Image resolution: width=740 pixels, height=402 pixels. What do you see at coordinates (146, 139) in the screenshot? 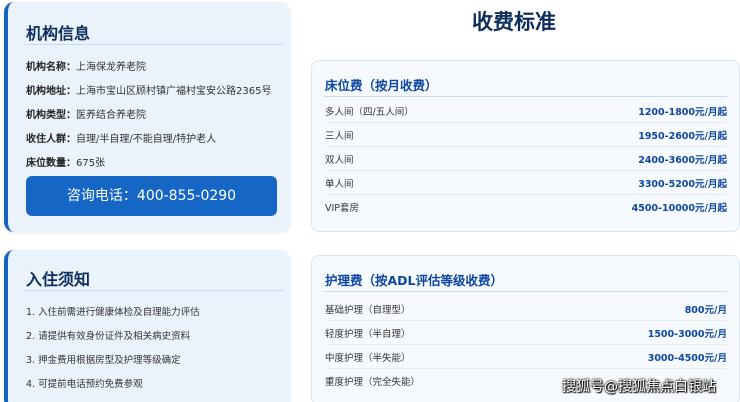
I see `org-residents-value: 自理/半自理/不能自理/特护老人` at bounding box center [146, 139].